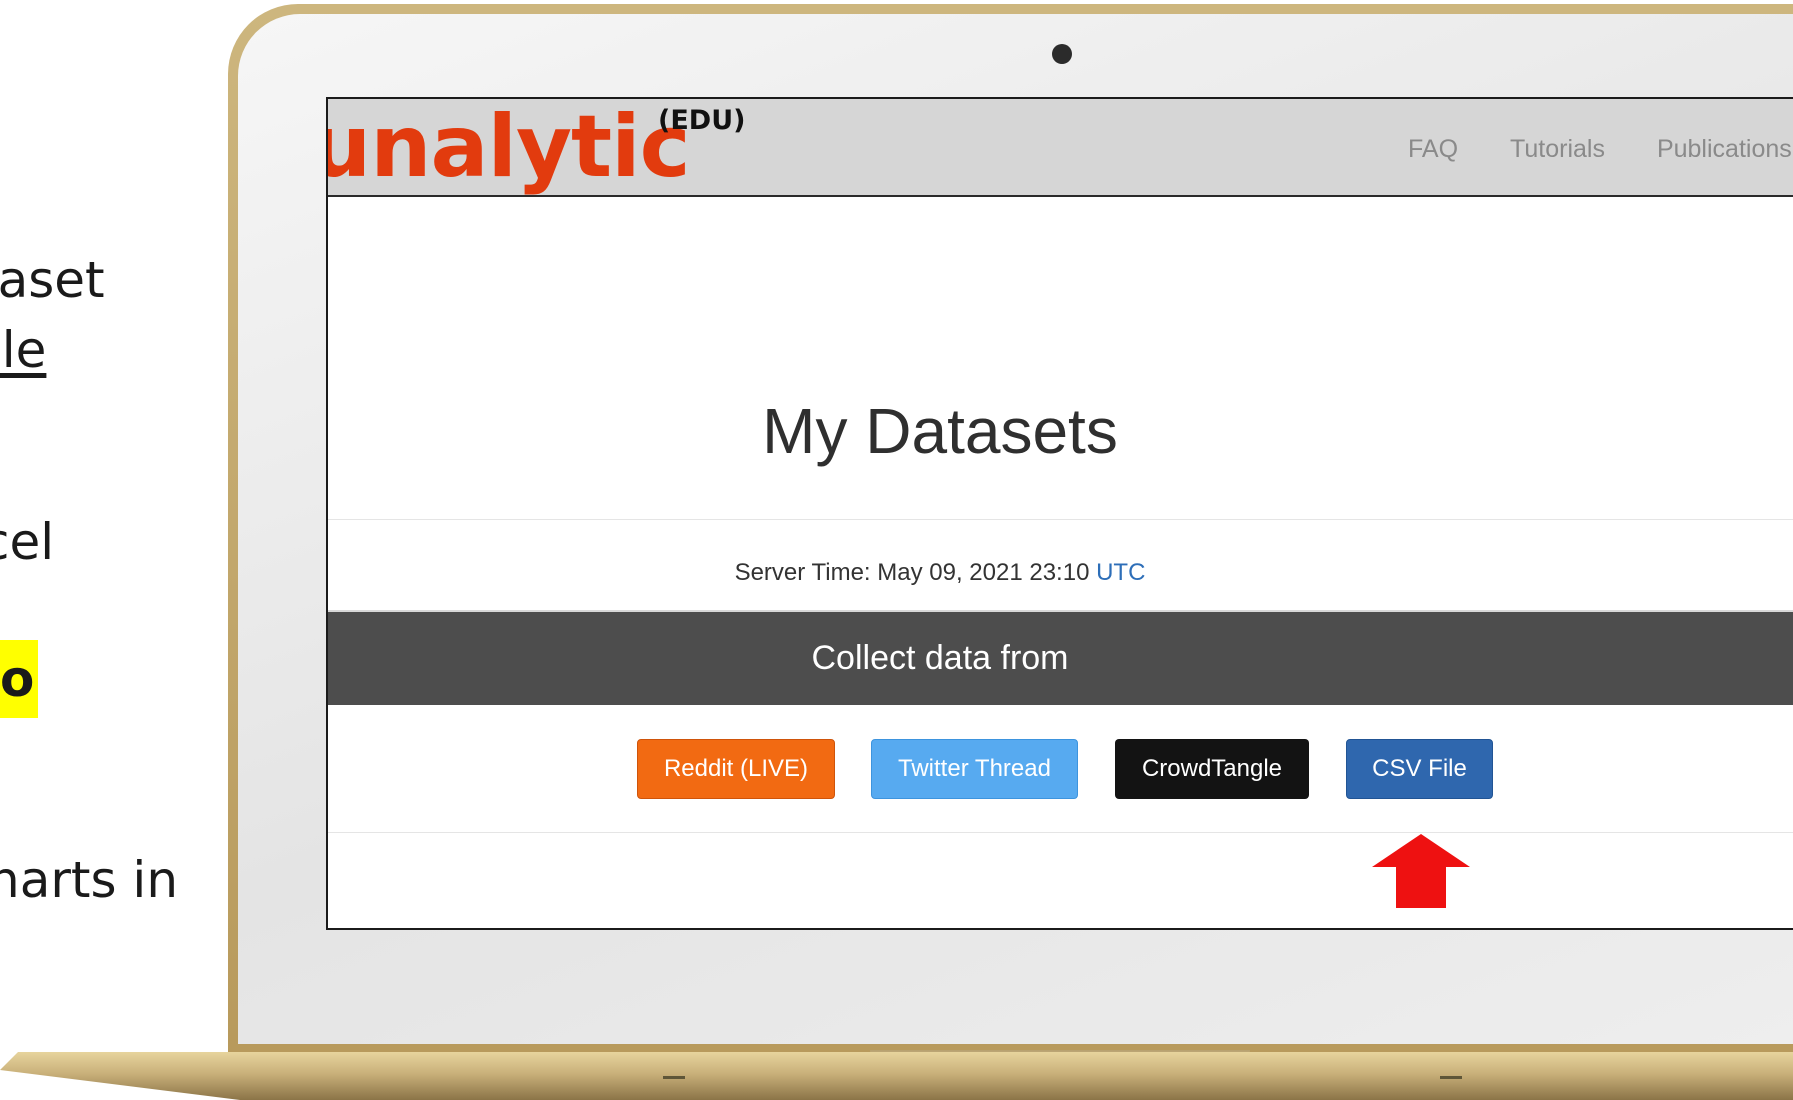 This screenshot has width=1793, height=1100. I want to click on crowdtangle-button: CrowdTangle, so click(1212, 769).